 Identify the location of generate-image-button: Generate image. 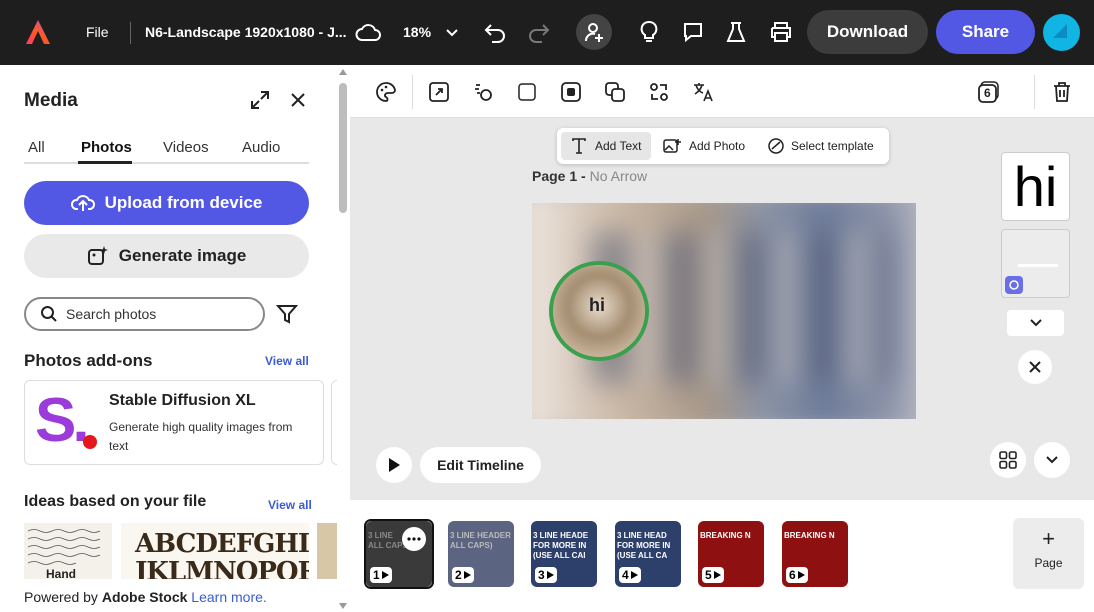
(166, 256).